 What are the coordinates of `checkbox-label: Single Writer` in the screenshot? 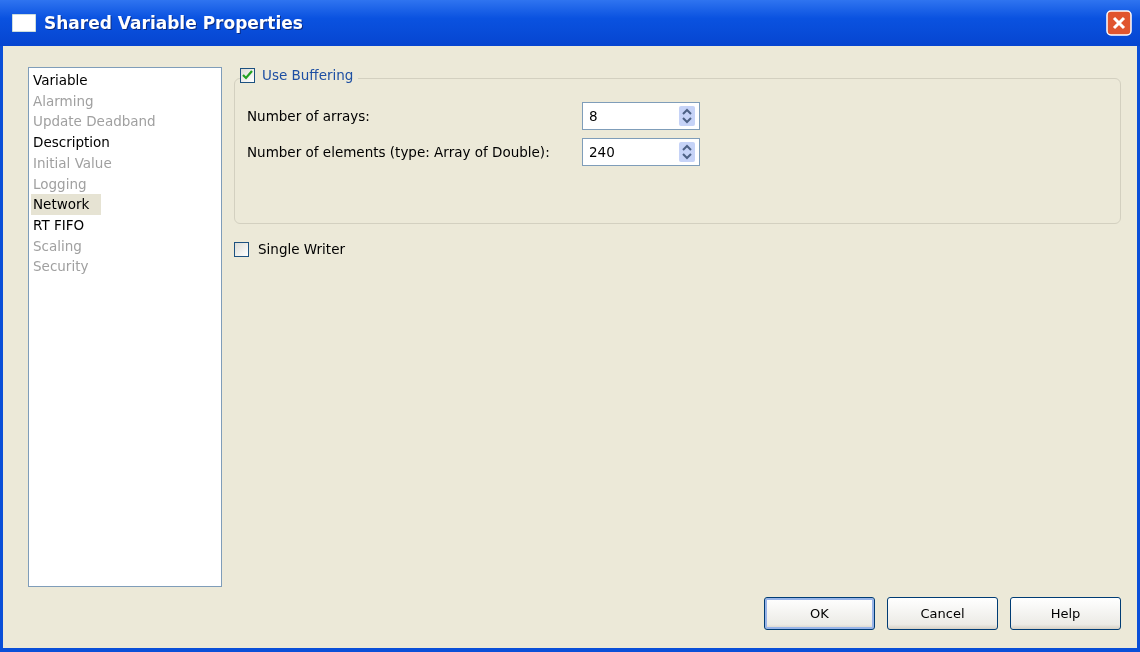 It's located at (301, 249).